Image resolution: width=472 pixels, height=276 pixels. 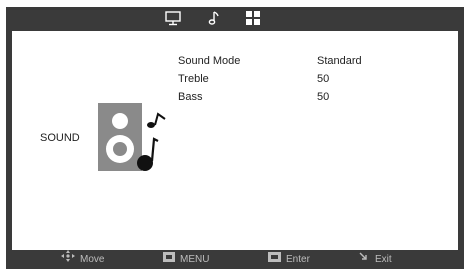 I want to click on hint-bar: Move MENU Enter Exit, so click(x=235, y=259).